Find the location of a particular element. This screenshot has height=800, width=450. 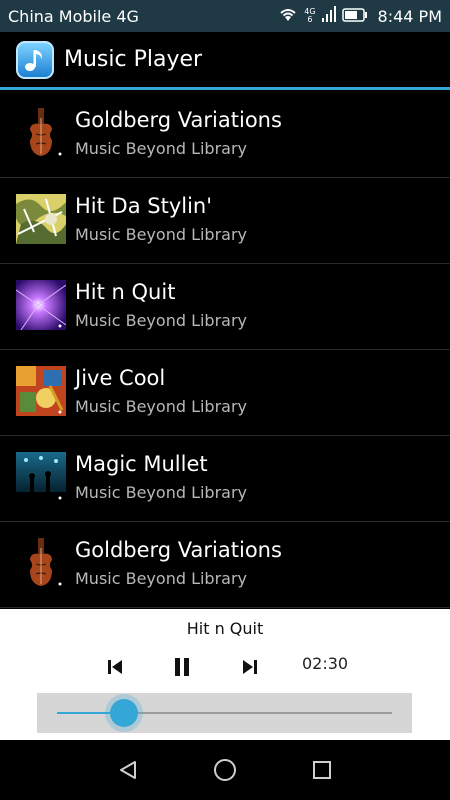

pause-icon is located at coordinates (182, 667).